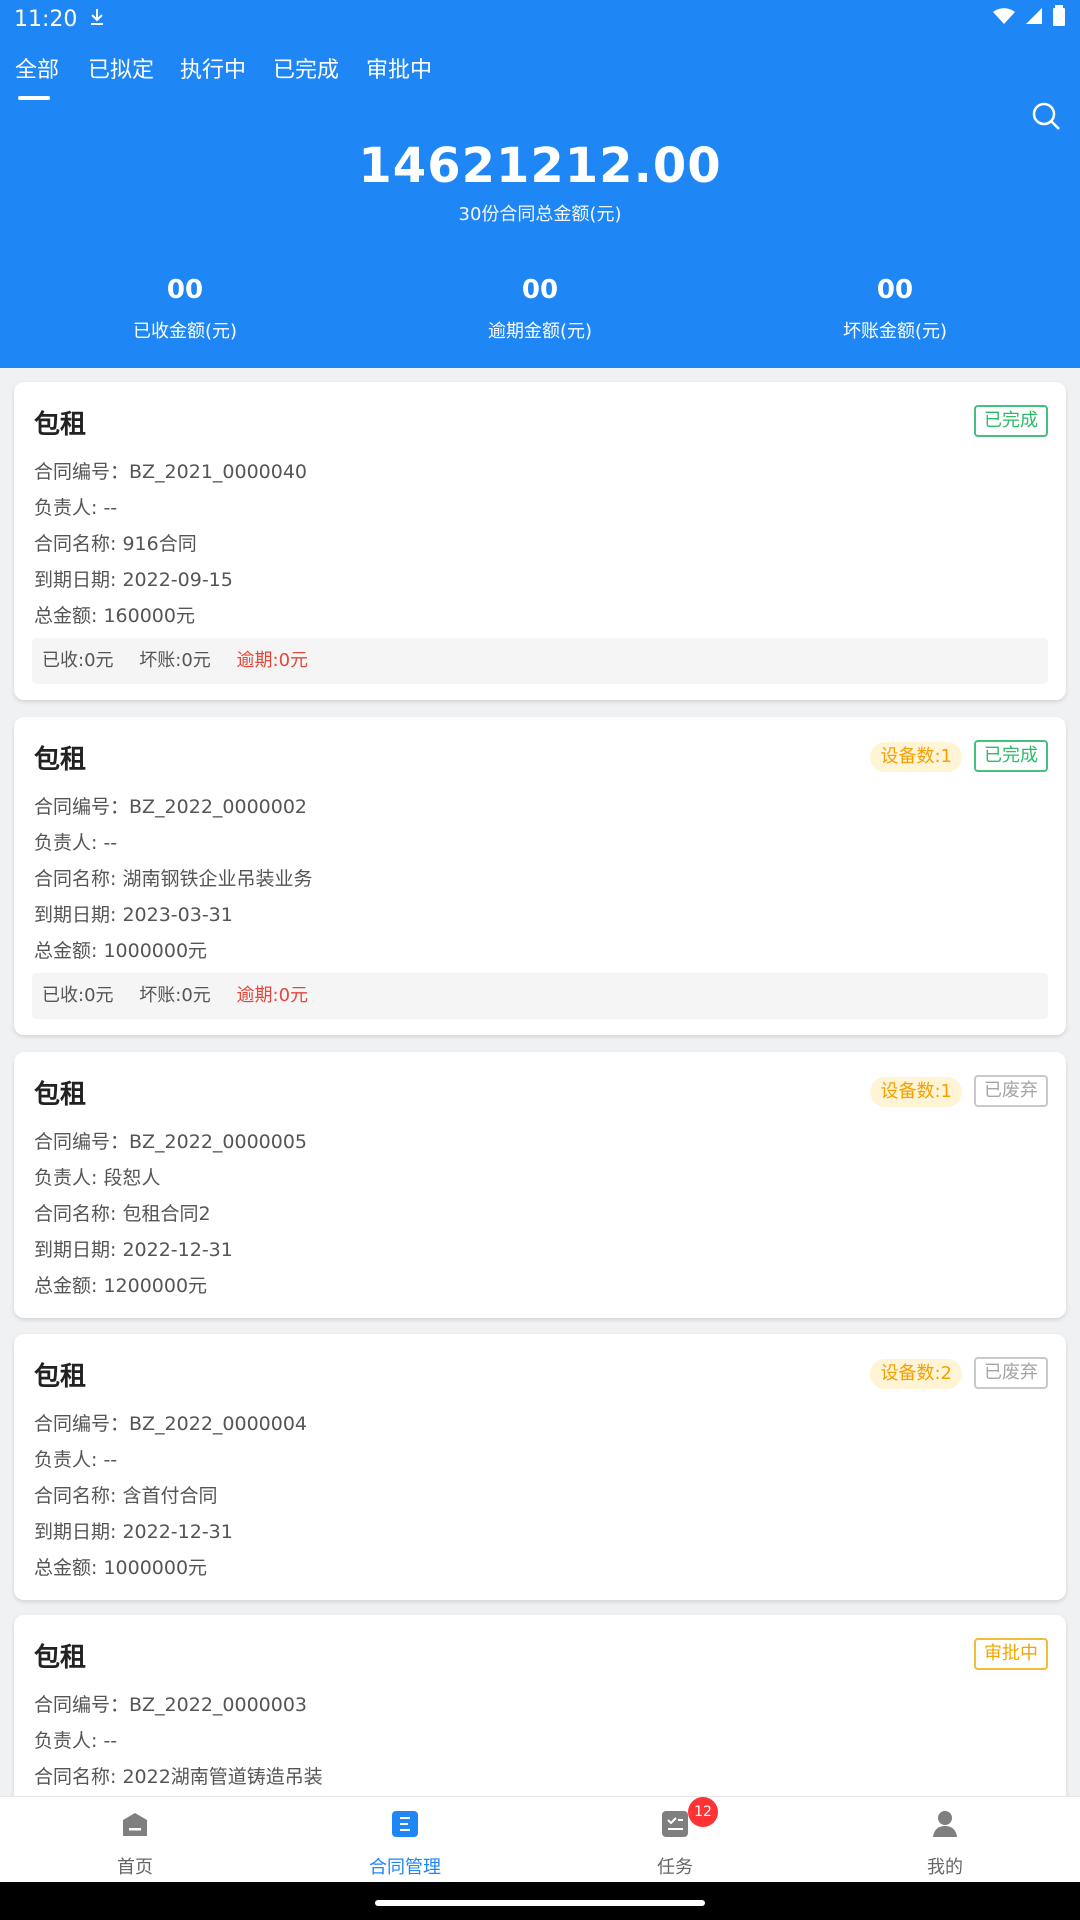 This screenshot has width=1080, height=1920. I want to click on contract-number: 合同编号：BZ_2022_0000002, so click(171, 807).